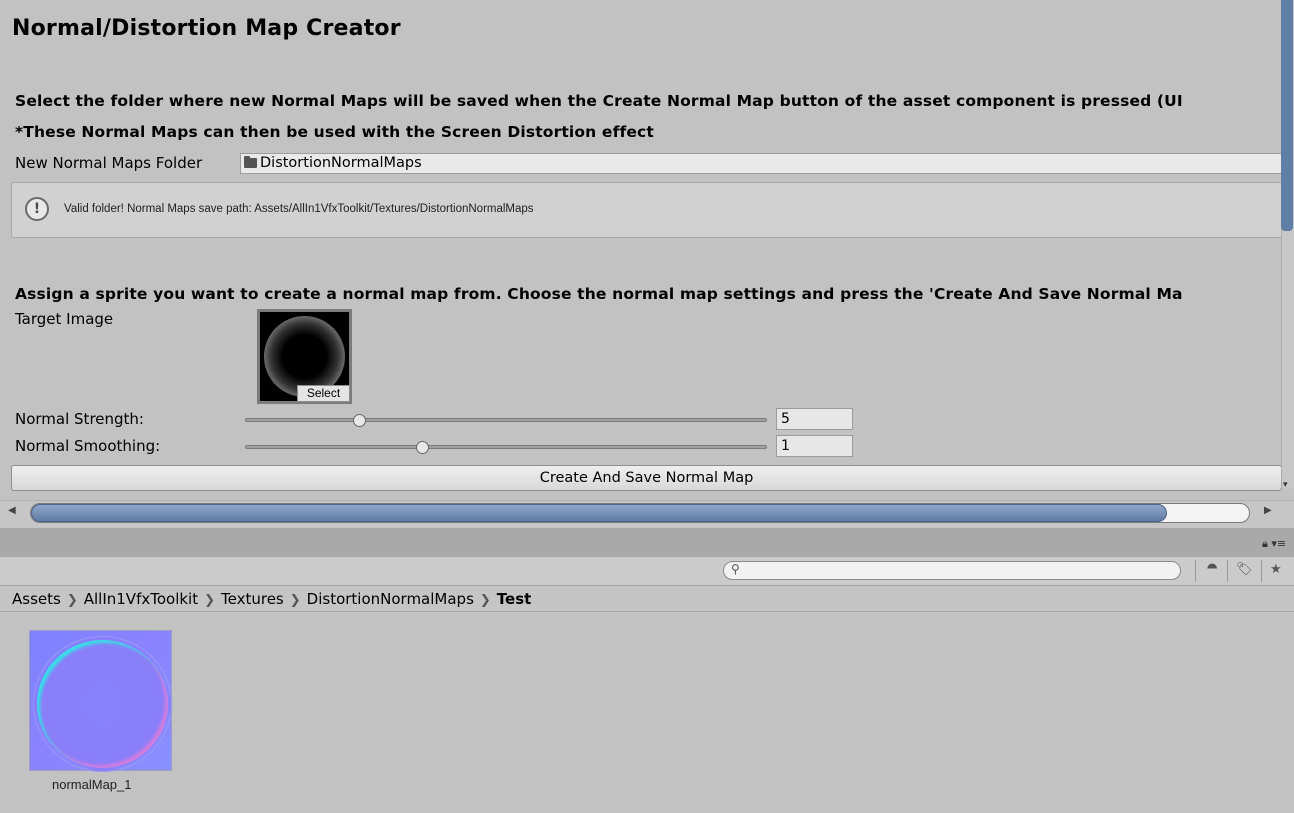 The image size is (1294, 813). Describe the element at coordinates (79, 419) in the screenshot. I see `strength-label: Normal Strength:` at that location.